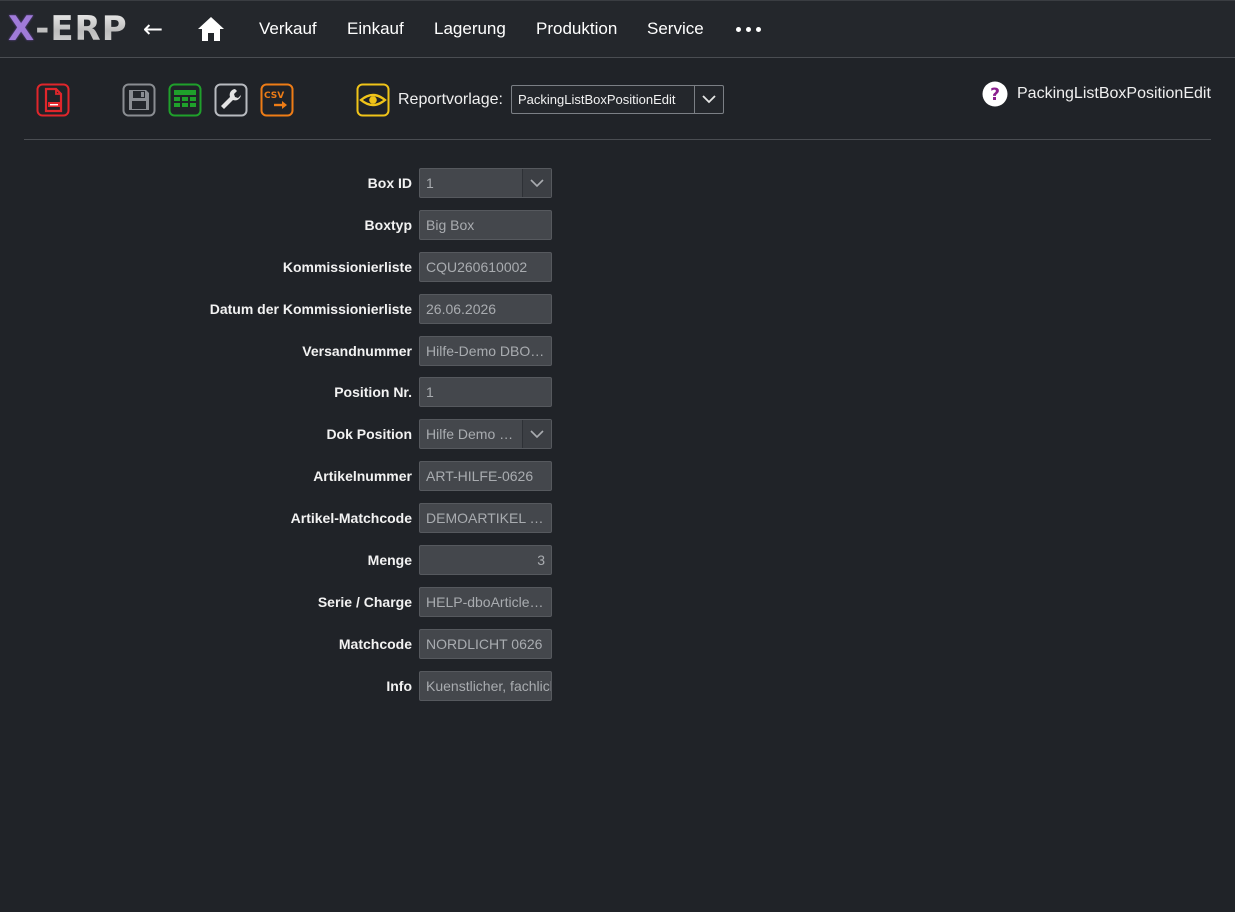 This screenshot has width=1235, height=912. What do you see at coordinates (347, 267) in the screenshot?
I see `kommissionierliste-label: Kommissionierliste` at bounding box center [347, 267].